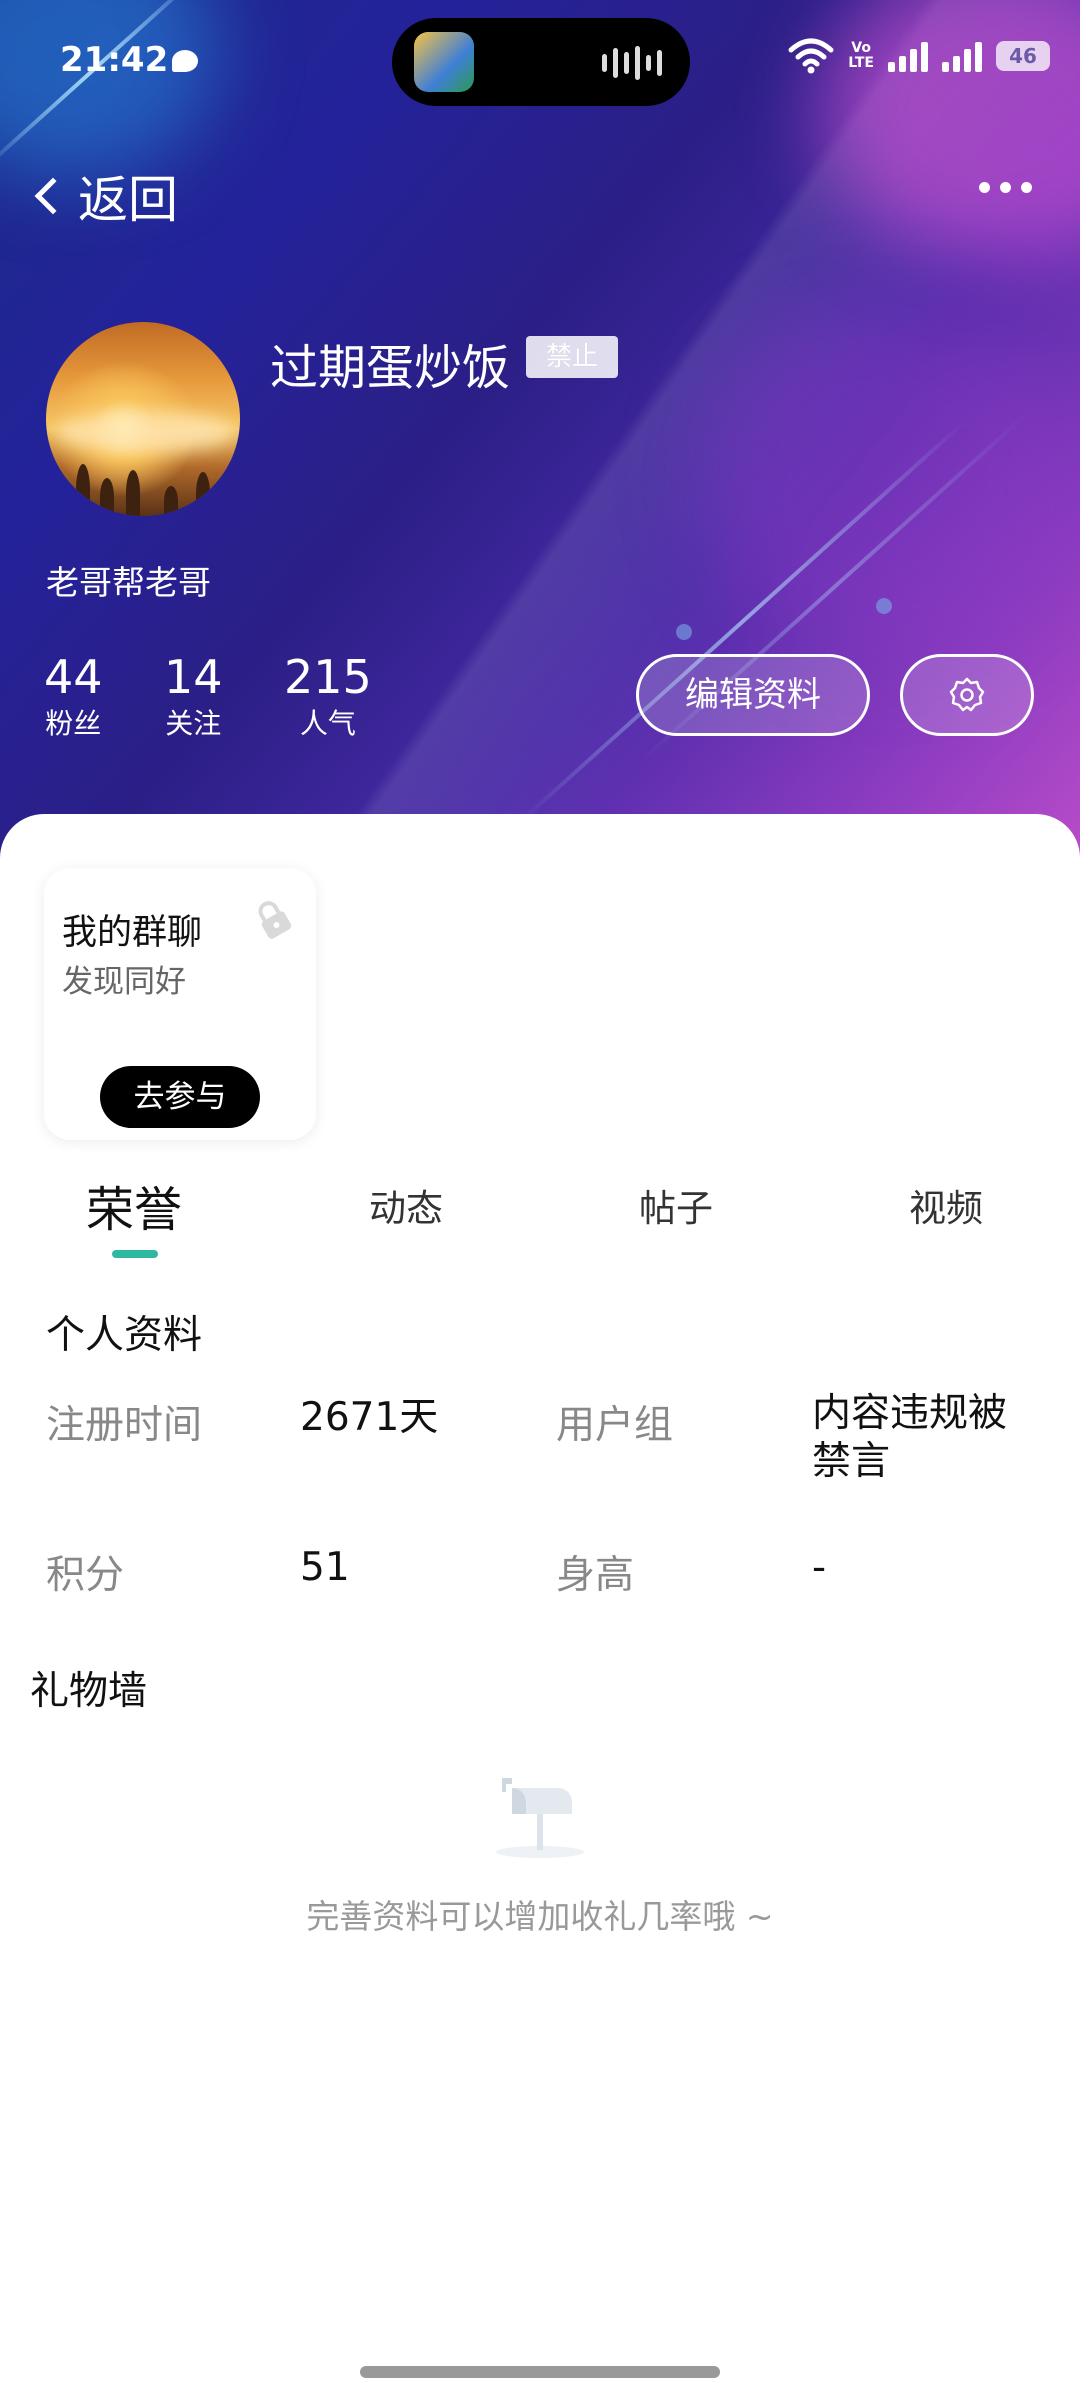 The image size is (1080, 2400). Describe the element at coordinates (572, 357) in the screenshot. I see `status-badge: 禁止` at that location.